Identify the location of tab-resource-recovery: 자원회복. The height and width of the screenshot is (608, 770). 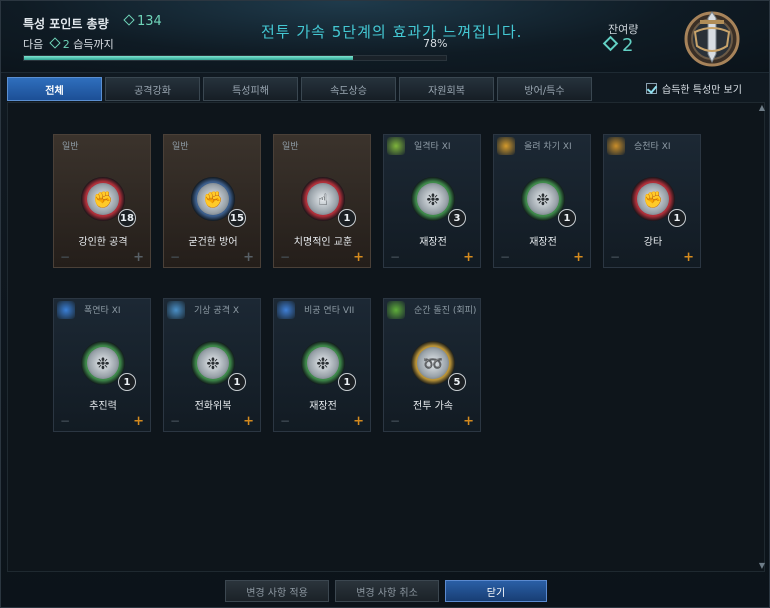
(446, 89).